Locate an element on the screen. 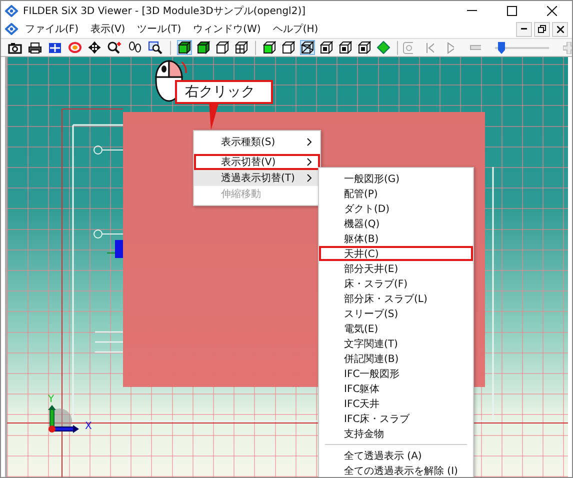  zoom-icon is located at coordinates (114, 47).